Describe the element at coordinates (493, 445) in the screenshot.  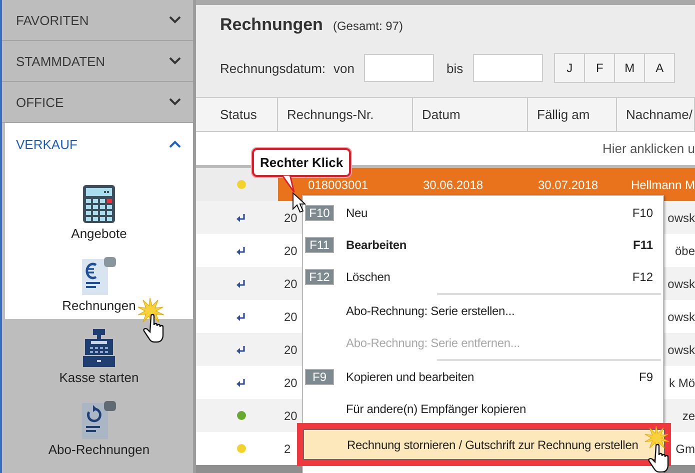
I see `menu-label: Rechnung stornieren / Gutschrift zur Rechnung erstellen` at that location.